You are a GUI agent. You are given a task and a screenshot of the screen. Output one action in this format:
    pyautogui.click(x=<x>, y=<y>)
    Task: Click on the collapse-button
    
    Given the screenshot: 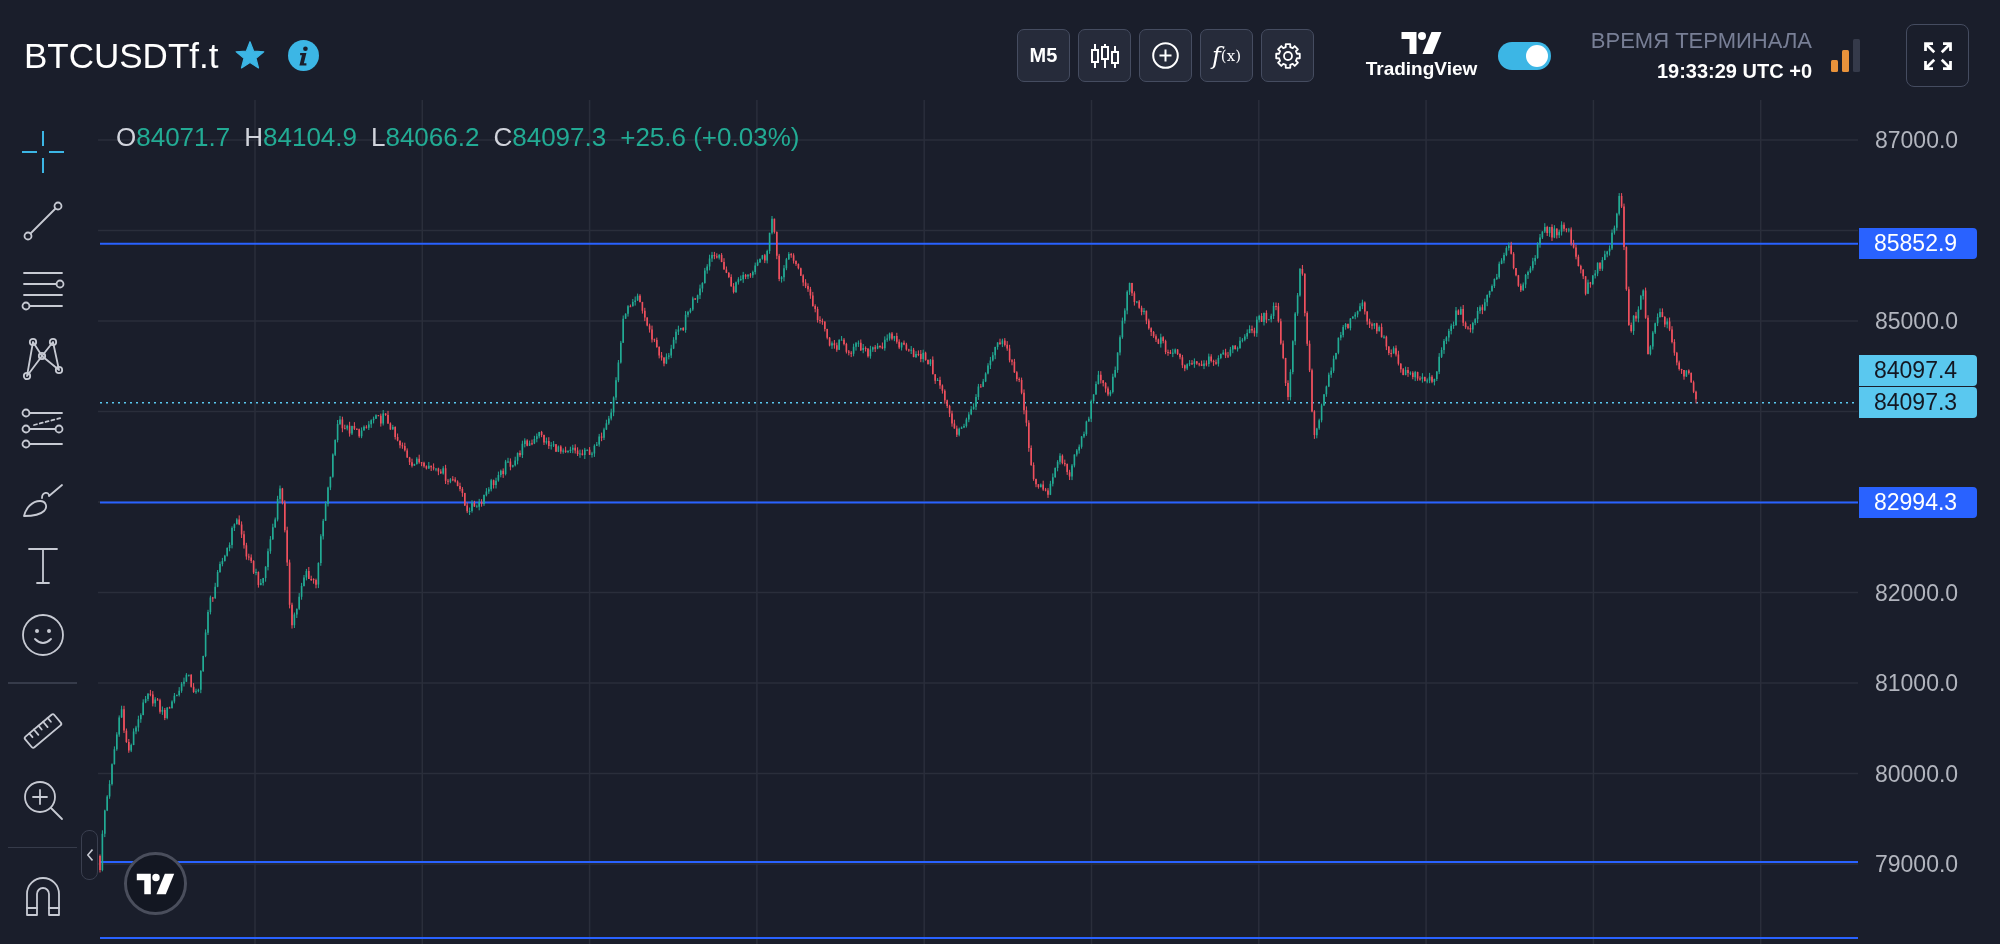 What is the action you would take?
    pyautogui.click(x=89, y=855)
    